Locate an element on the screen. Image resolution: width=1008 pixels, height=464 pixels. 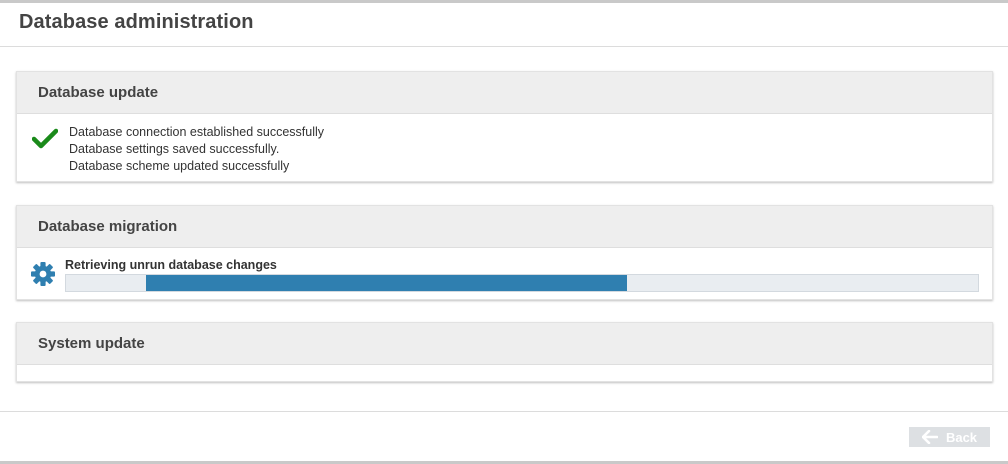
back-button: Back is located at coordinates (949, 437).